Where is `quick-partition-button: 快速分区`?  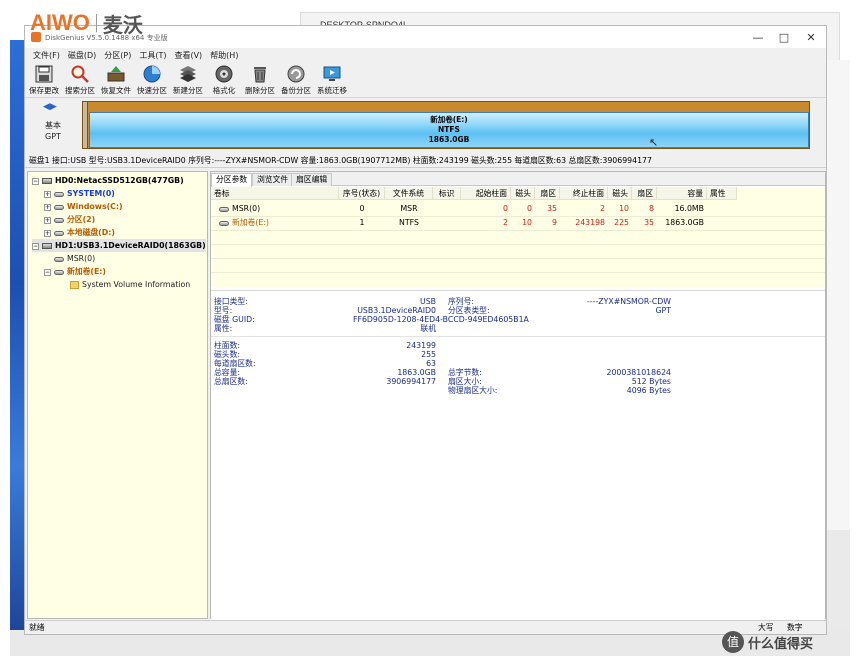 quick-partition-button: 快速分区 is located at coordinates (152, 80).